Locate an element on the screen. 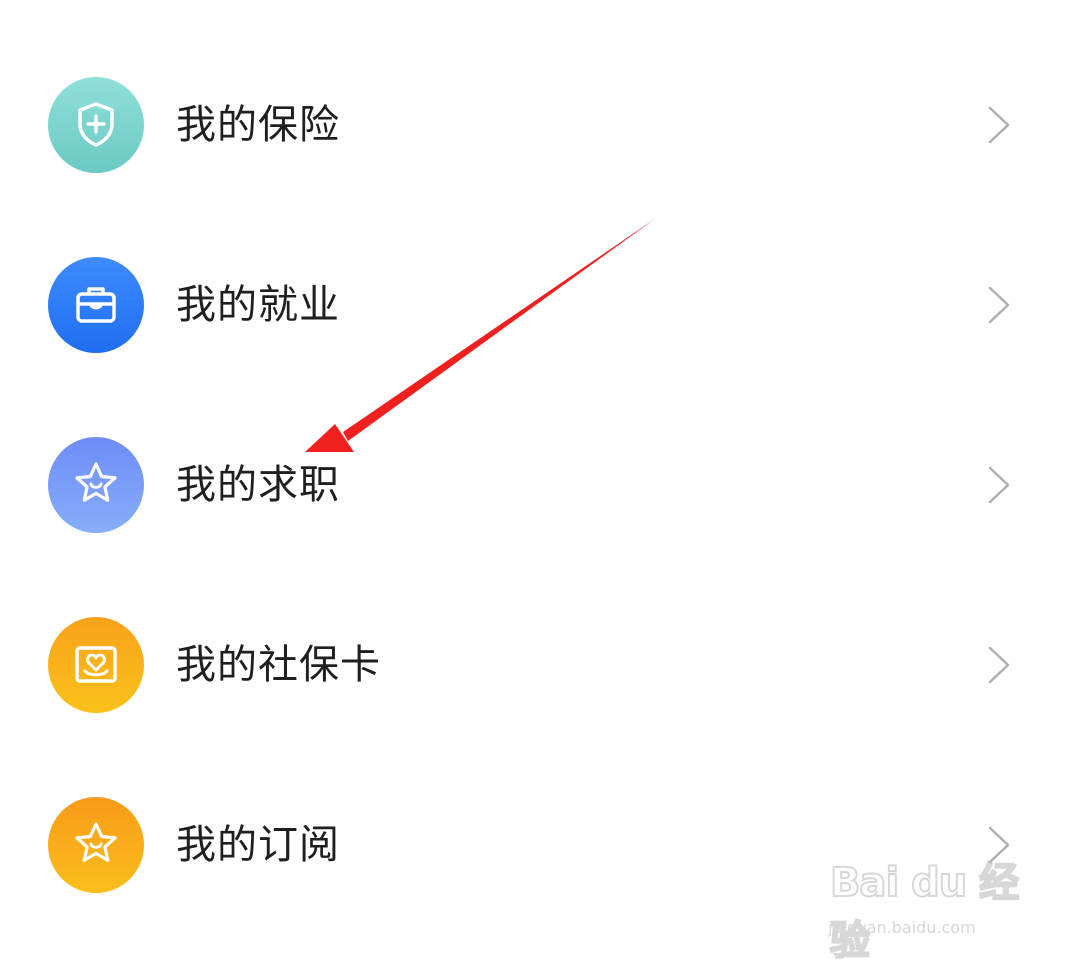 The image size is (1080, 967). insurance-icon-badge is located at coordinates (96, 125).